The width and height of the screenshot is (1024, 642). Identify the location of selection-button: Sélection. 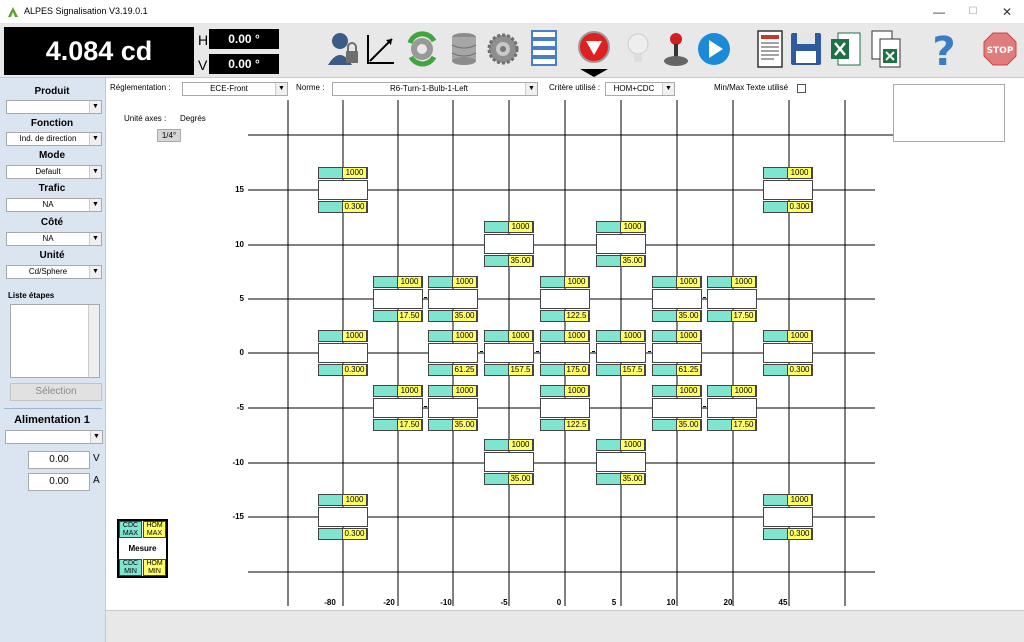
(56, 392).